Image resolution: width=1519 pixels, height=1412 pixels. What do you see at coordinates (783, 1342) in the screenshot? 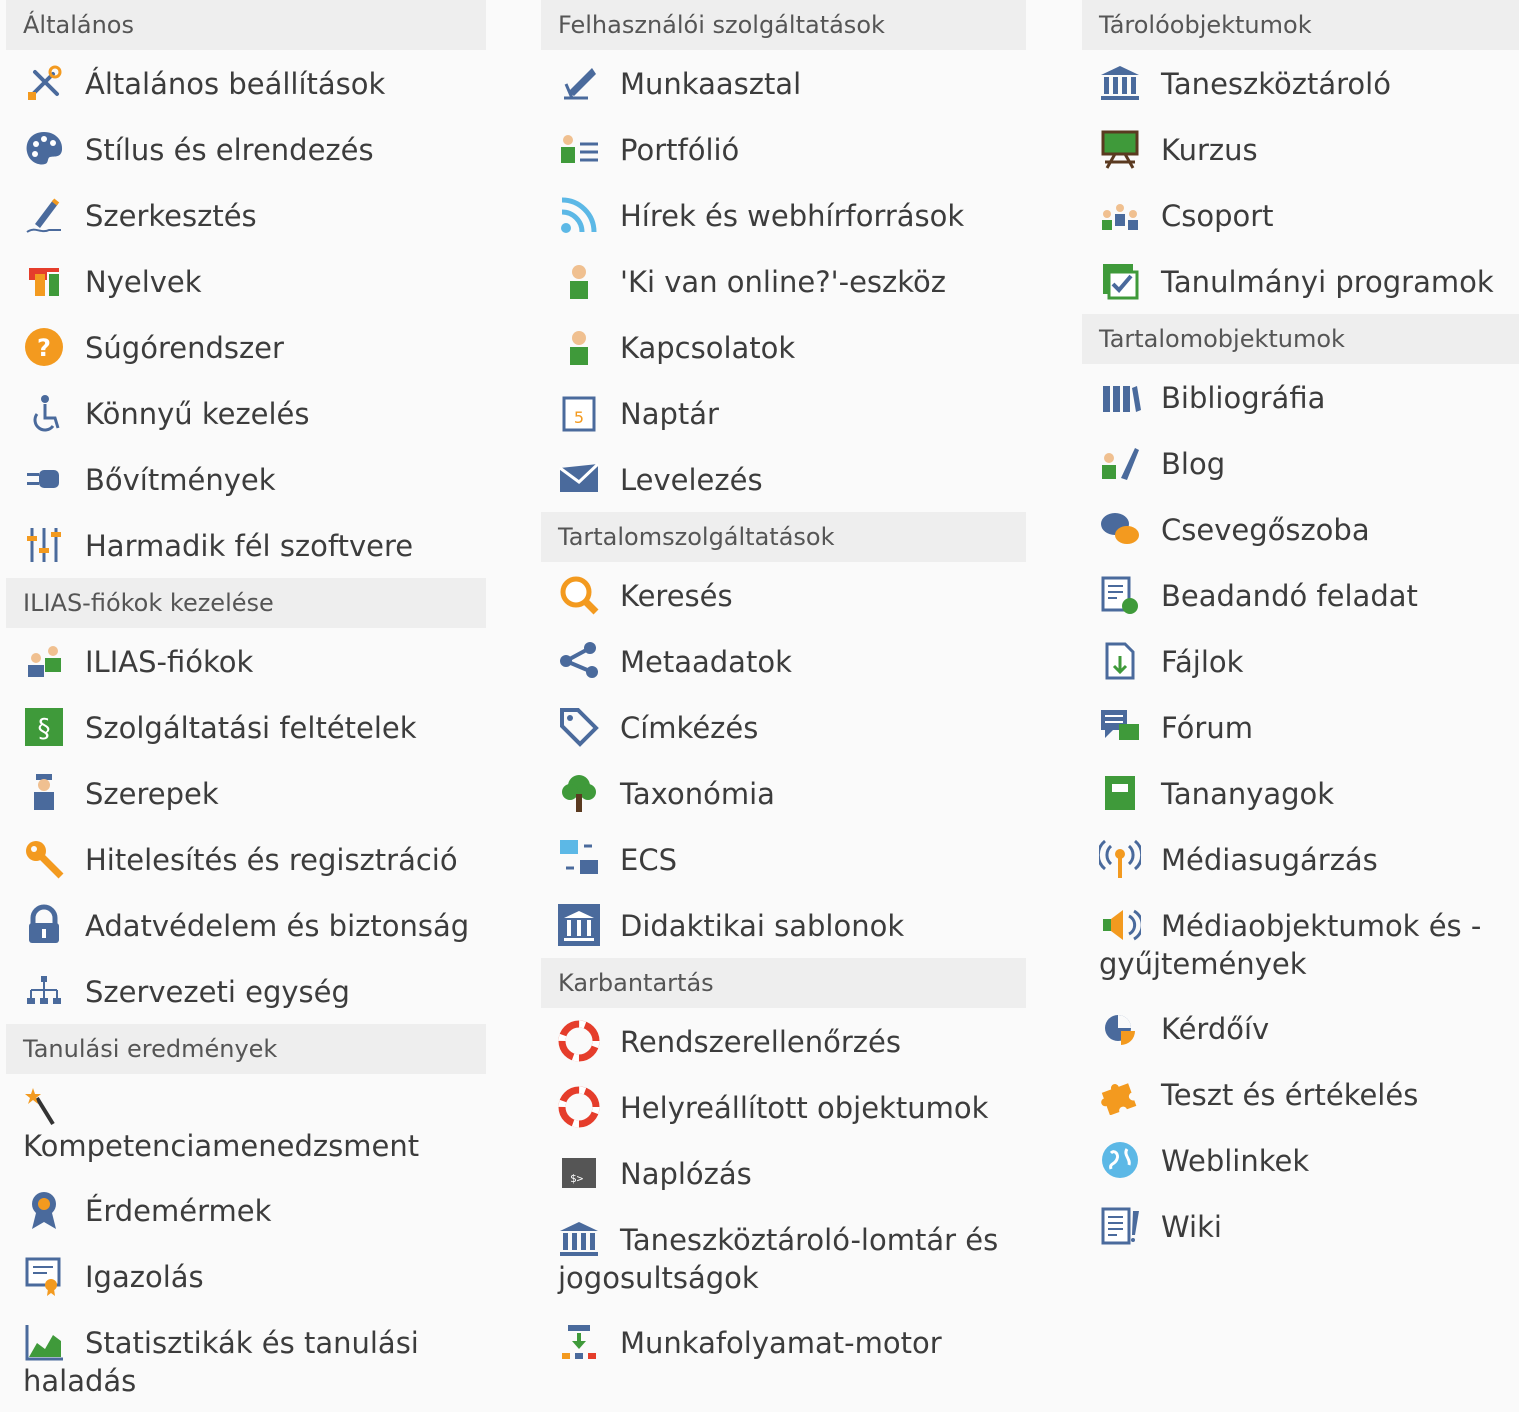
I see `menu-item-munkafolyamat-motor: Munkafolyamat-motor` at bounding box center [783, 1342].